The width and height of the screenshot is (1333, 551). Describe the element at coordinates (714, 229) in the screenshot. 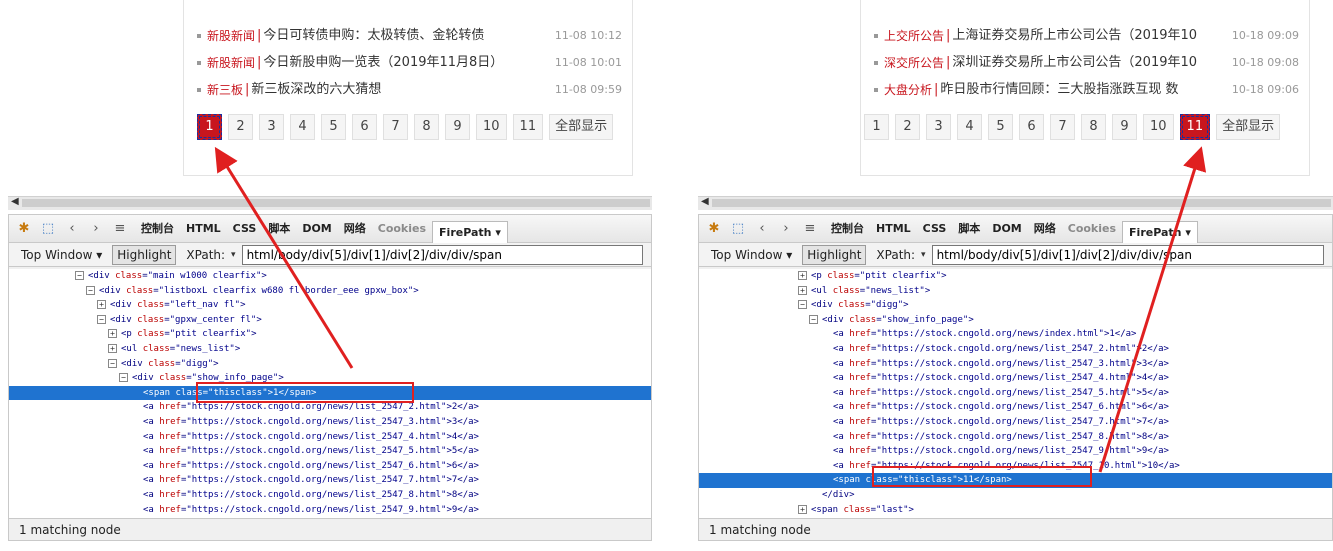

I see `firebug-icon: ✱` at that location.